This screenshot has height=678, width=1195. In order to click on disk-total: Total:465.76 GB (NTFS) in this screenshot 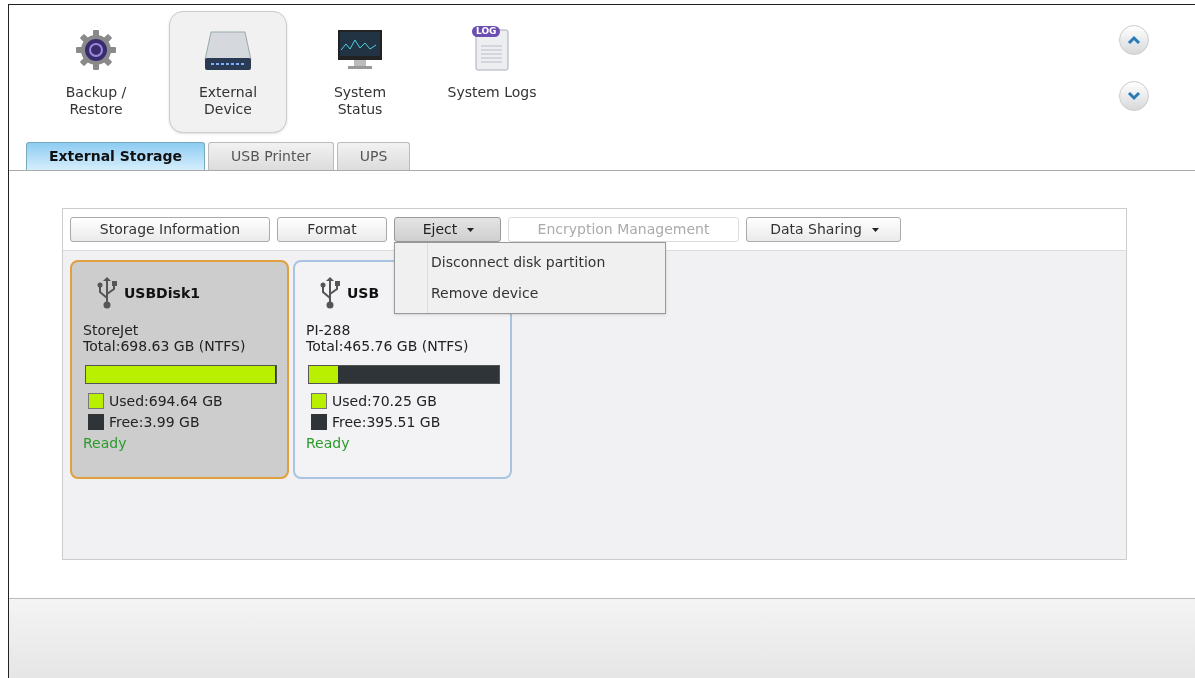, I will do `click(387, 346)`.